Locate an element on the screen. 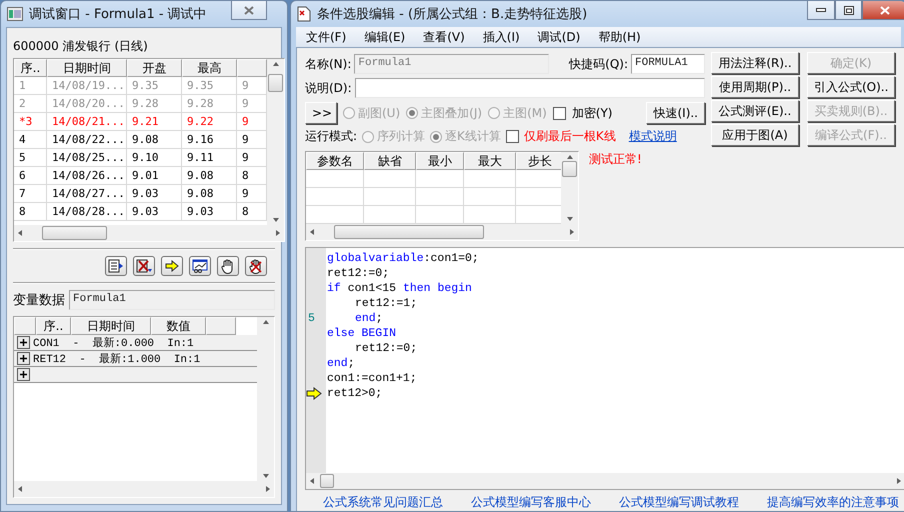 Image resolution: width=904 pixels, height=512 pixels. column-header: 最小 is located at coordinates (440, 161).